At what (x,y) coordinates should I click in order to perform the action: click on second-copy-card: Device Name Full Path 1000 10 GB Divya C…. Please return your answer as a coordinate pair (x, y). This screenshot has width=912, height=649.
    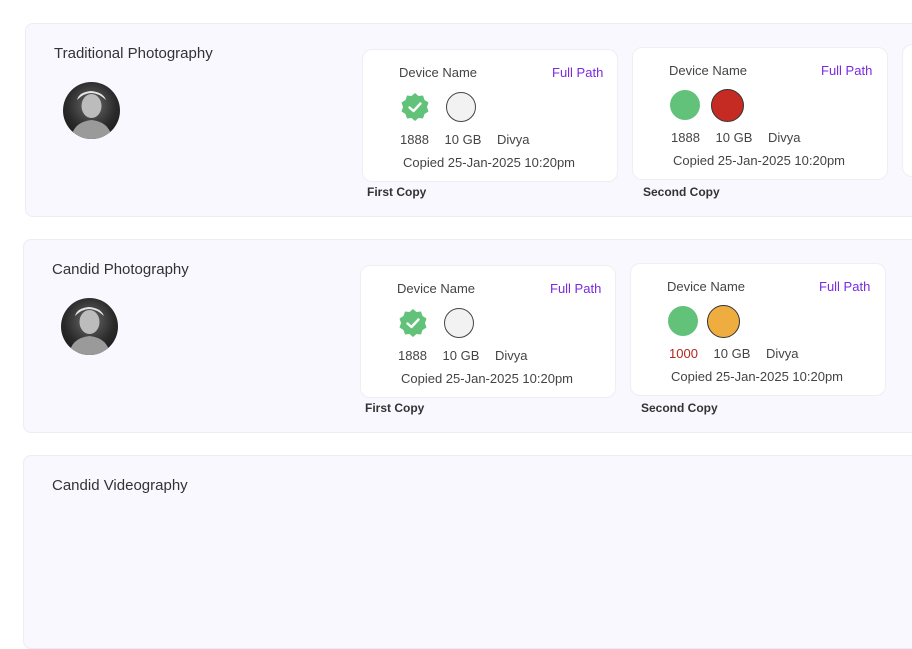
    Looking at the image, I should click on (758, 329).